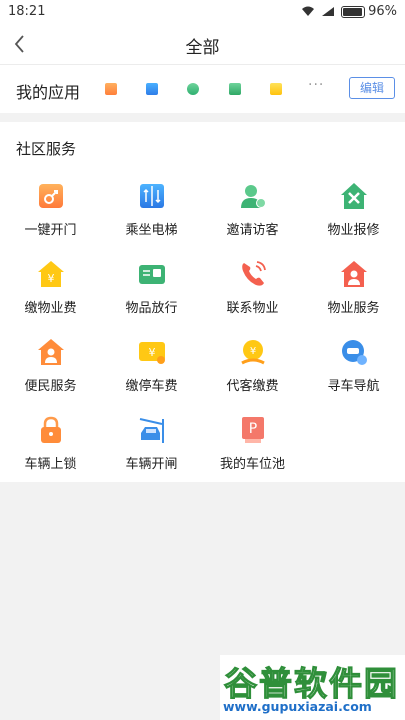 Image resolution: width=405 pixels, height=720 pixels. Describe the element at coordinates (48, 92) in the screenshot. I see `my-apps-label: 我的应用` at that location.